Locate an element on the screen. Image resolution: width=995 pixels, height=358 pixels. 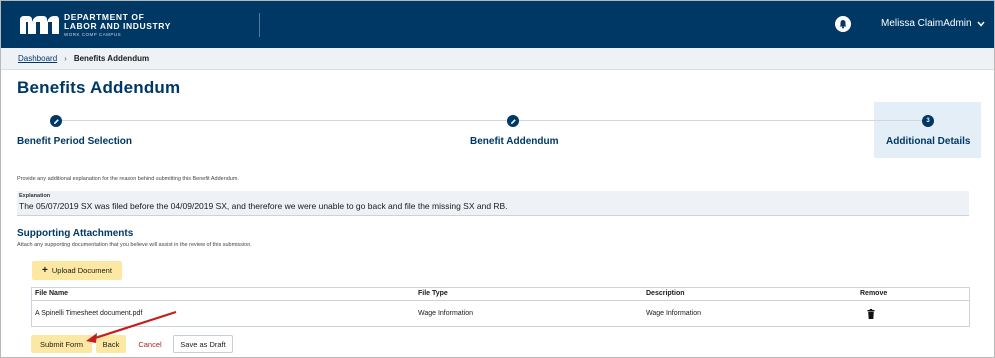
page-title: Benefits Addendum is located at coordinates (99, 87).